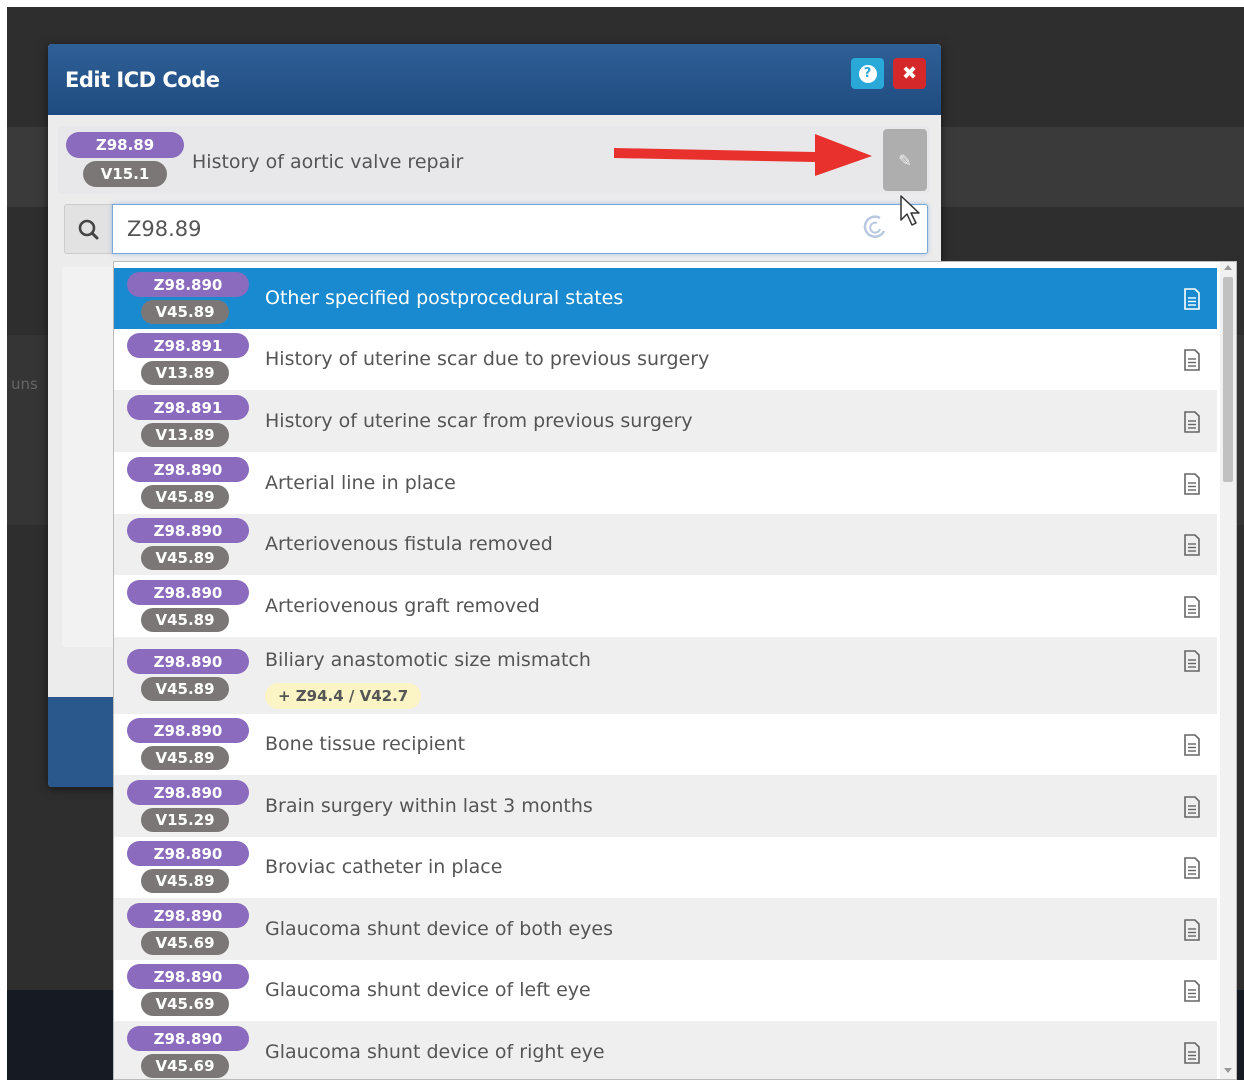 The image size is (1244, 1080). I want to click on current-icd10-code: Z98.89, so click(125, 145).